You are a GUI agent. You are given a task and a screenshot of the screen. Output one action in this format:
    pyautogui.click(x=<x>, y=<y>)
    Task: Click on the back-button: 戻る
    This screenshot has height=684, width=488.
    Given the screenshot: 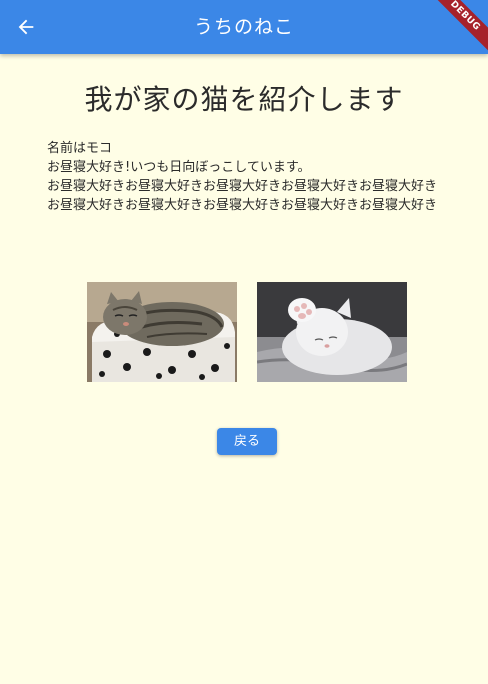 What is the action you would take?
    pyautogui.click(x=247, y=441)
    